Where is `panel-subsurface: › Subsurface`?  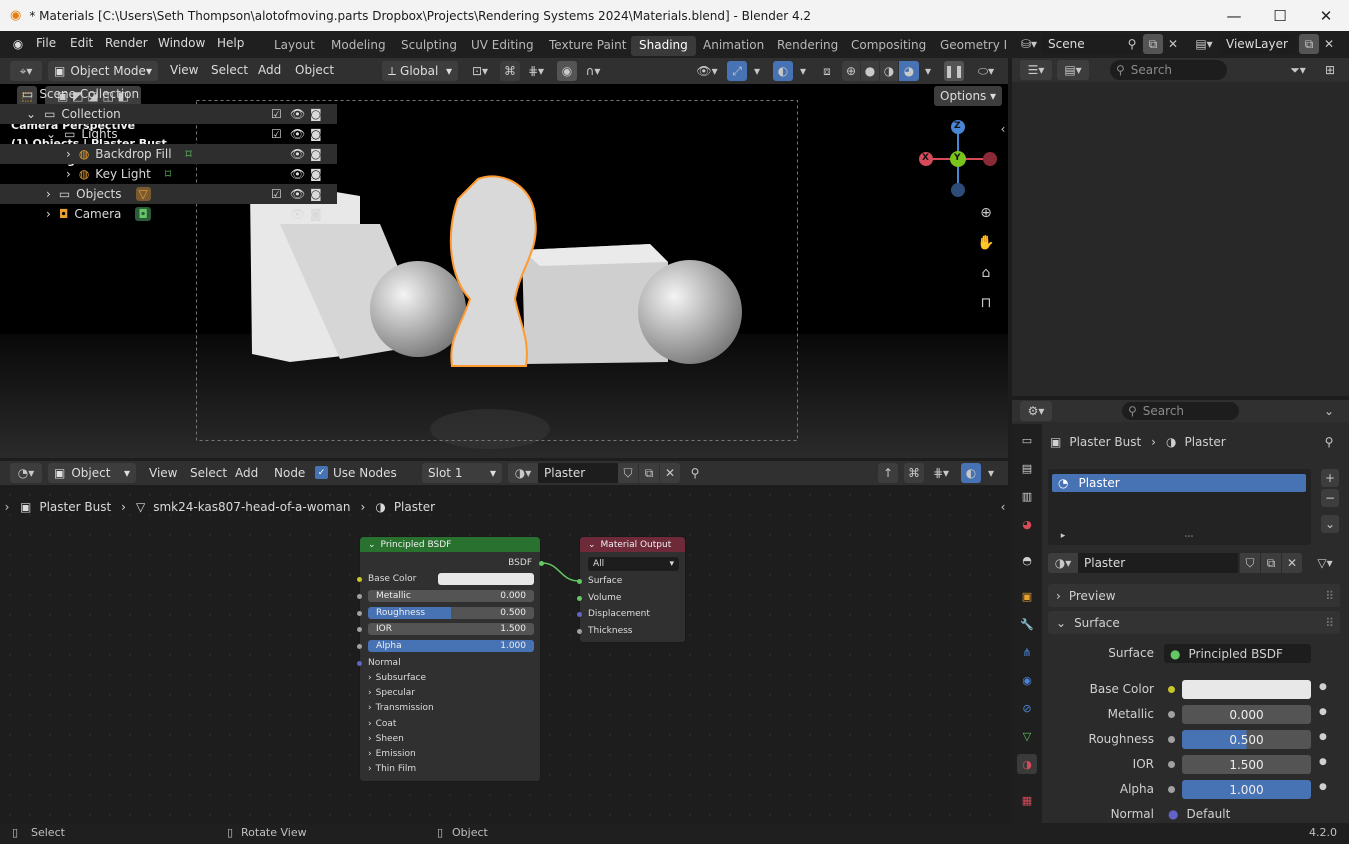 panel-subsurface: › Subsurface is located at coordinates (397, 678).